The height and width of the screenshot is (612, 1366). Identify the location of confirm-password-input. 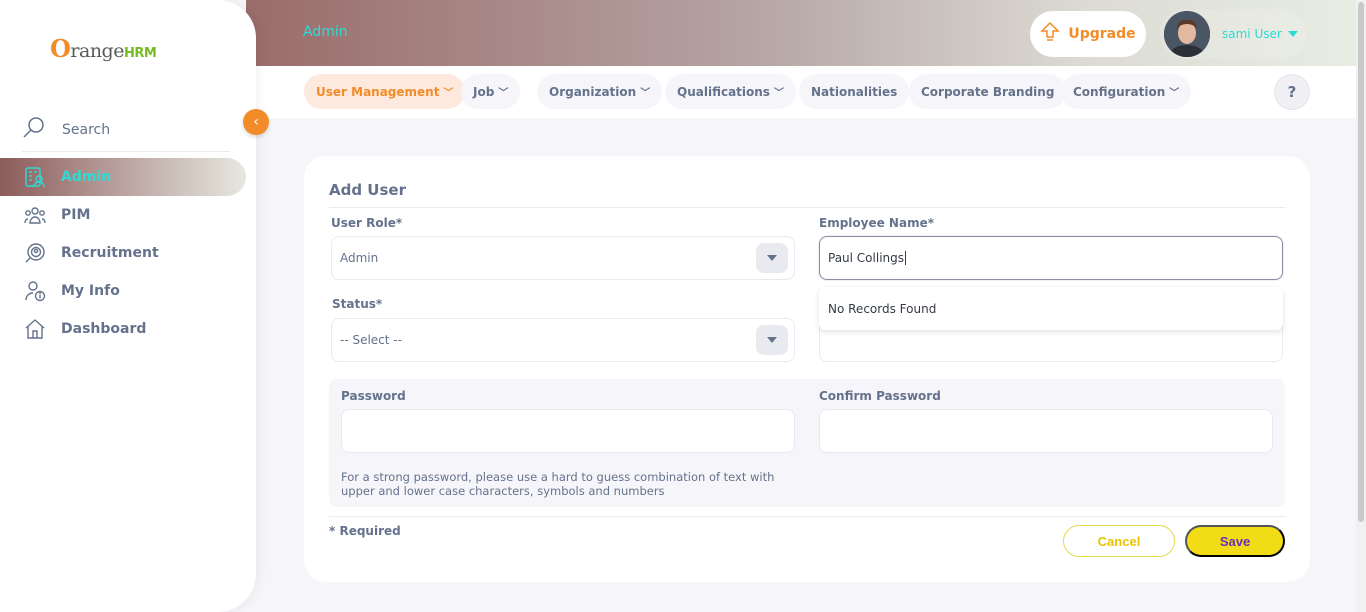
(1046, 431).